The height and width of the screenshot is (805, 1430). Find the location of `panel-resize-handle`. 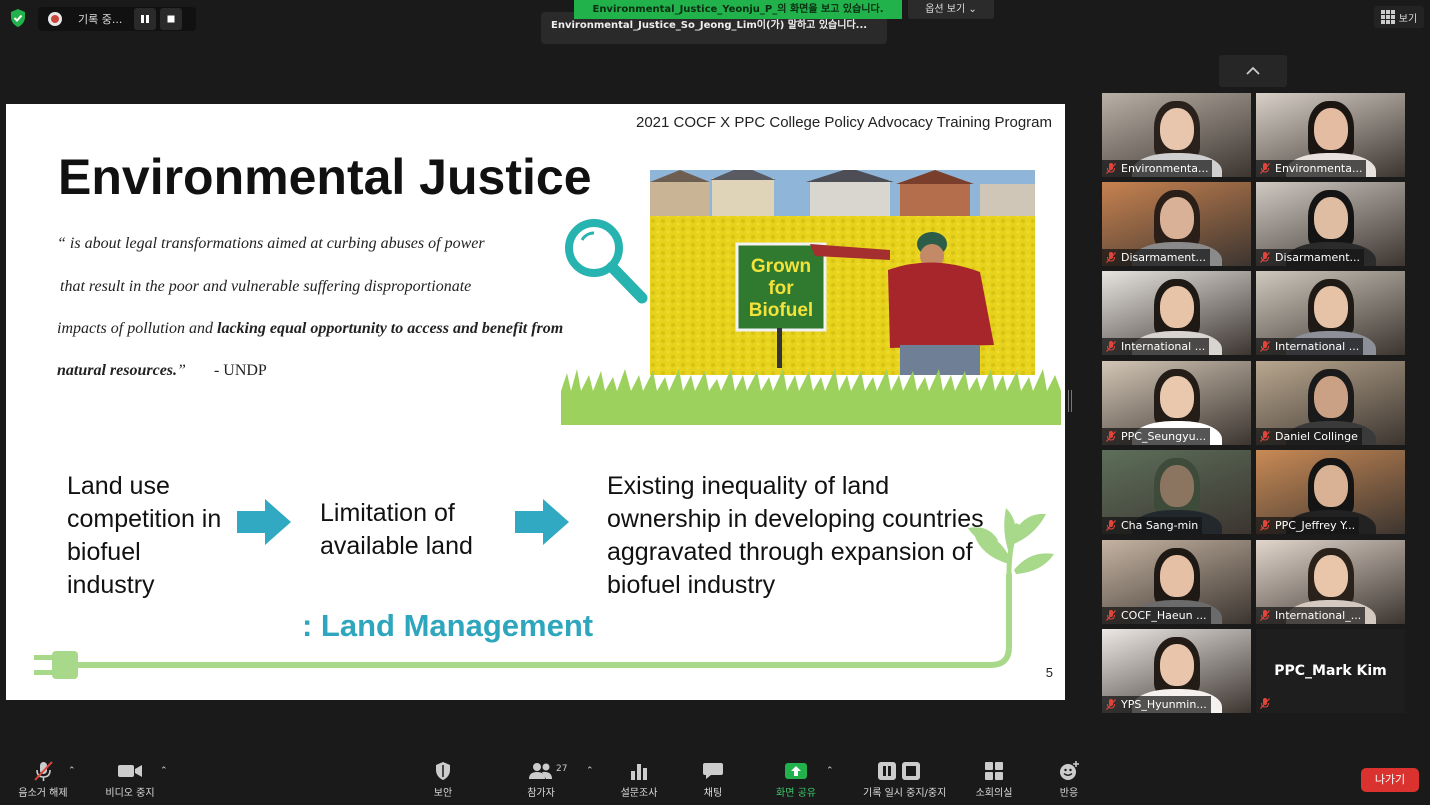

panel-resize-handle is located at coordinates (1070, 401).